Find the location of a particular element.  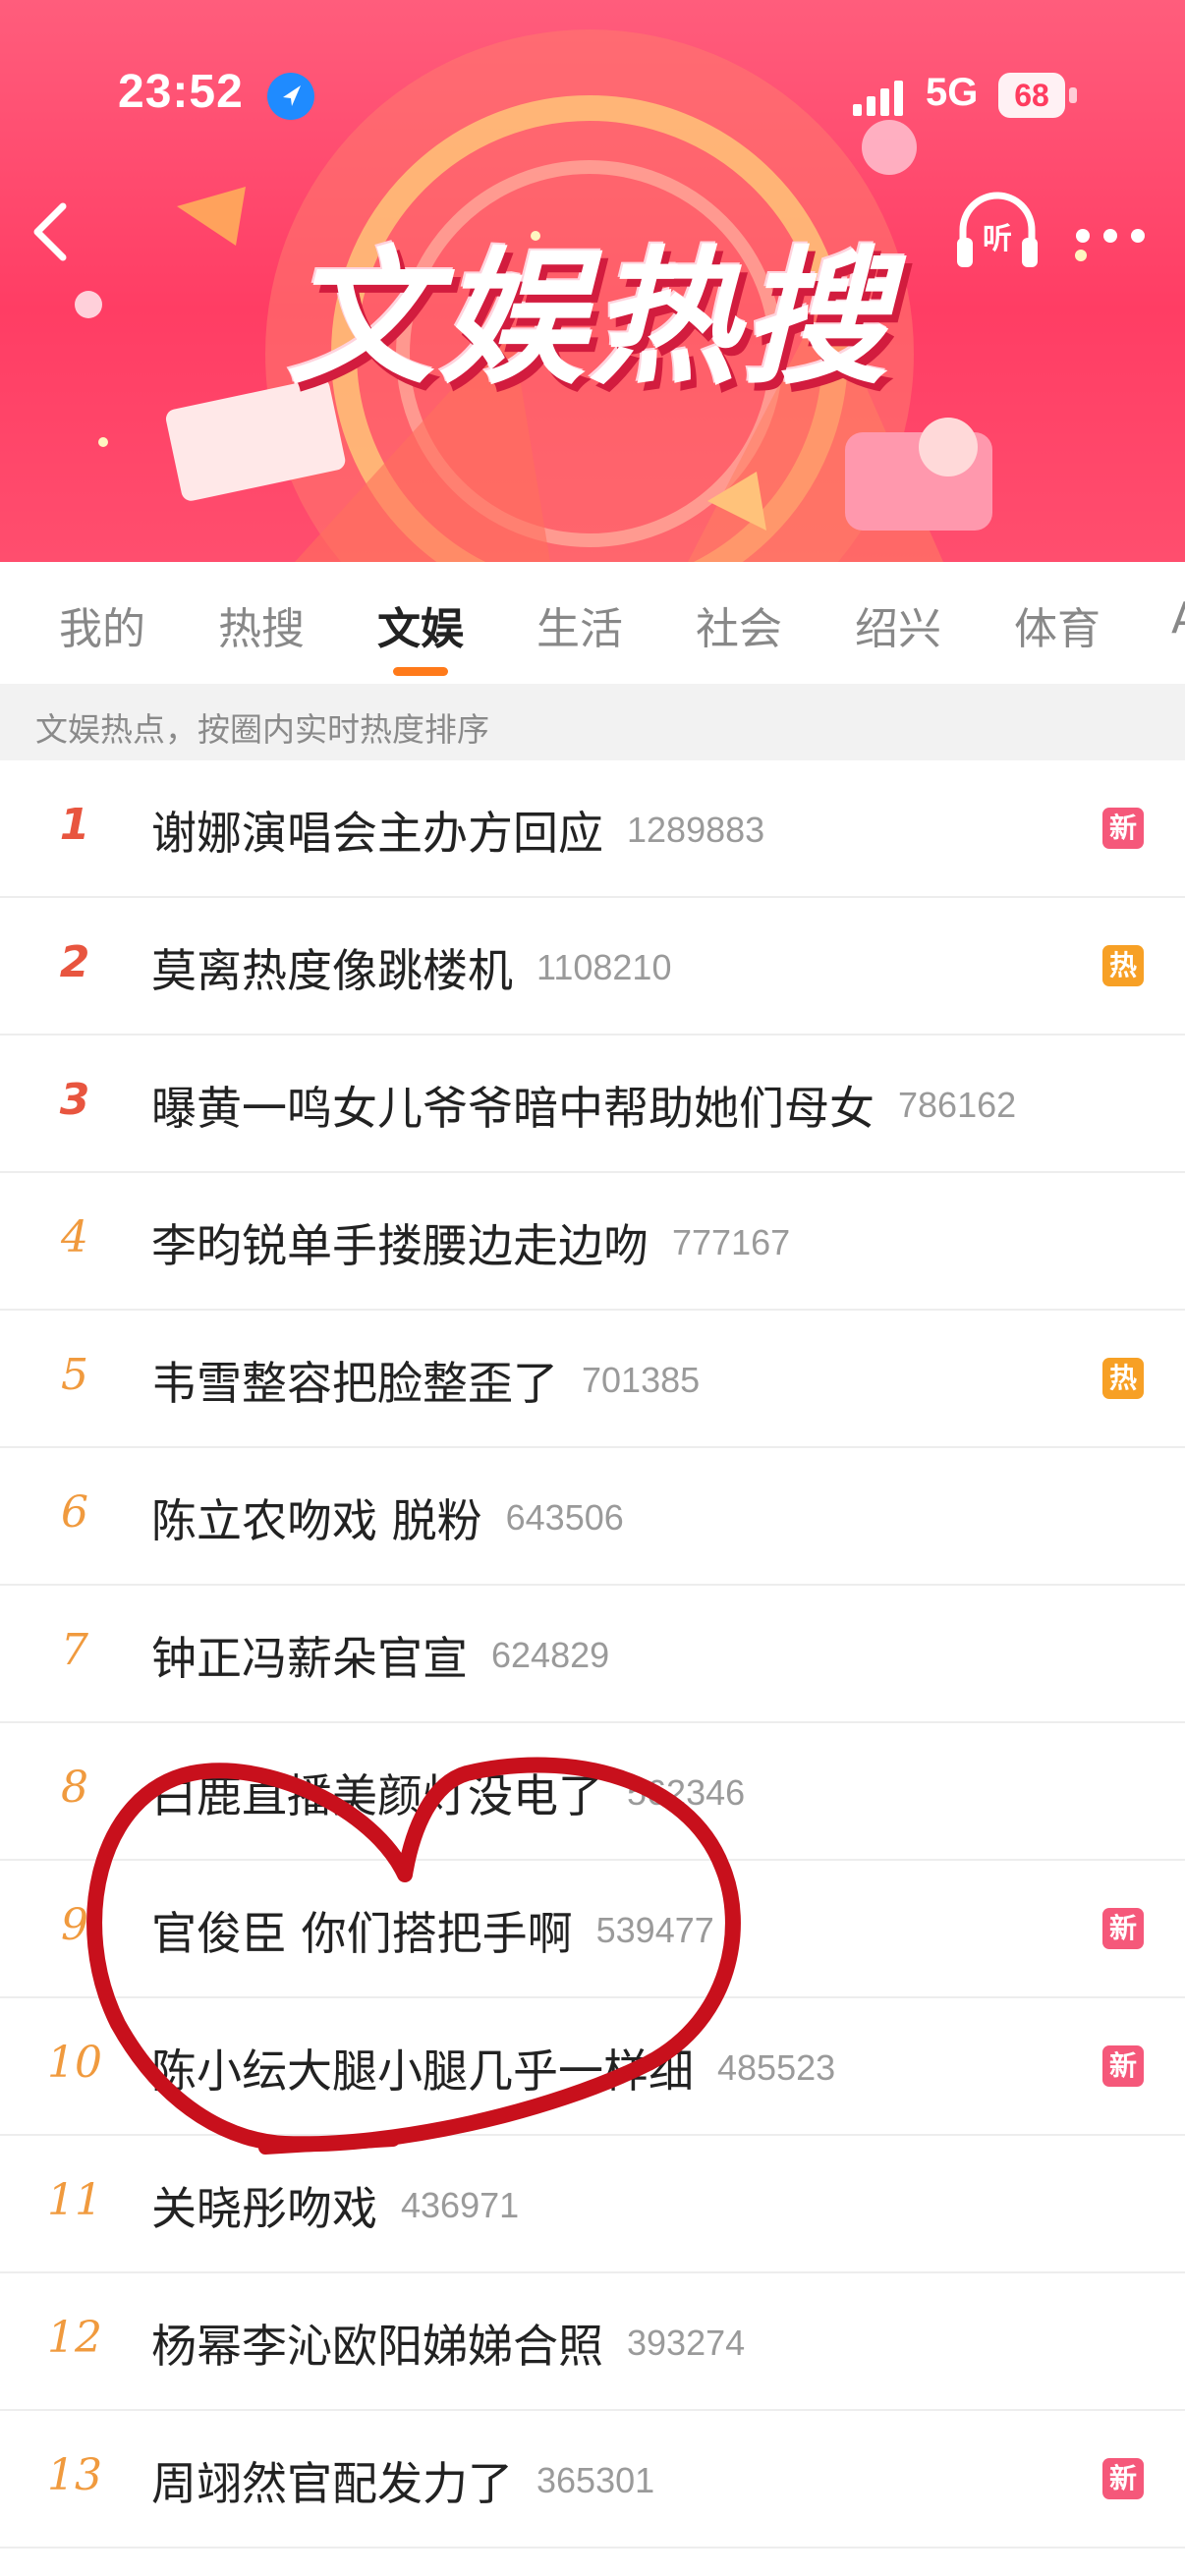

rank-number: 3 is located at coordinates (75, 1100).